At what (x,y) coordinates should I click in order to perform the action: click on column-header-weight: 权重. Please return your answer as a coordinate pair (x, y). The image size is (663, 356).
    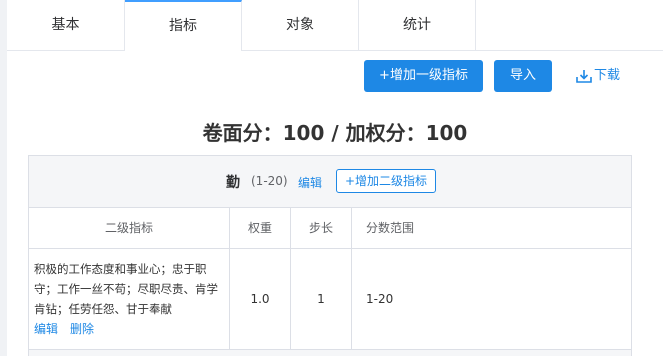
    Looking at the image, I should click on (260, 228).